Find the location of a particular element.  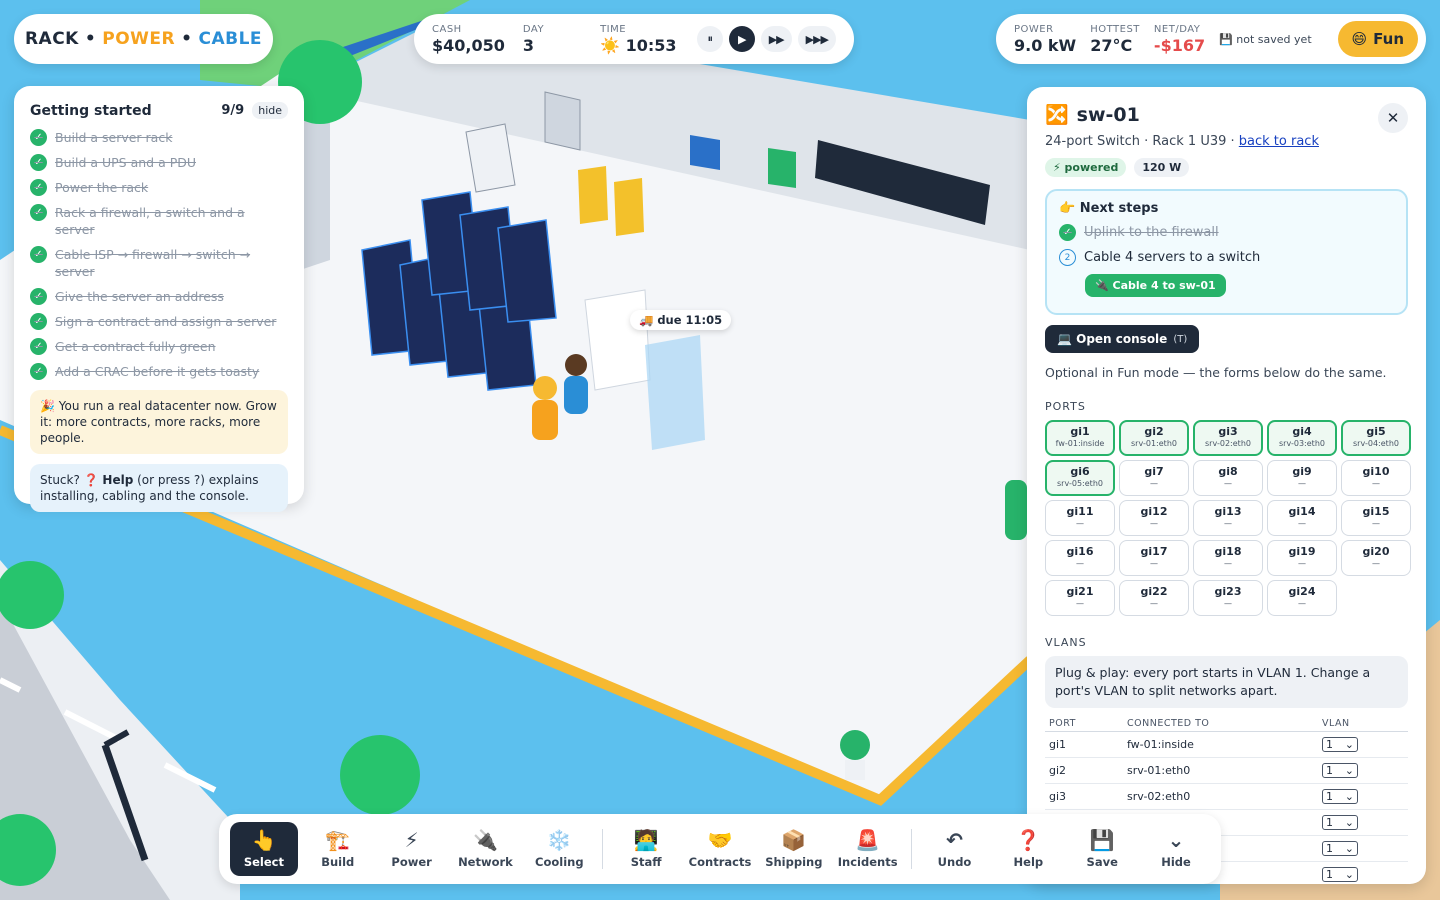

port-gi3: gi3 srv-02:eth0 is located at coordinates (1228, 438).